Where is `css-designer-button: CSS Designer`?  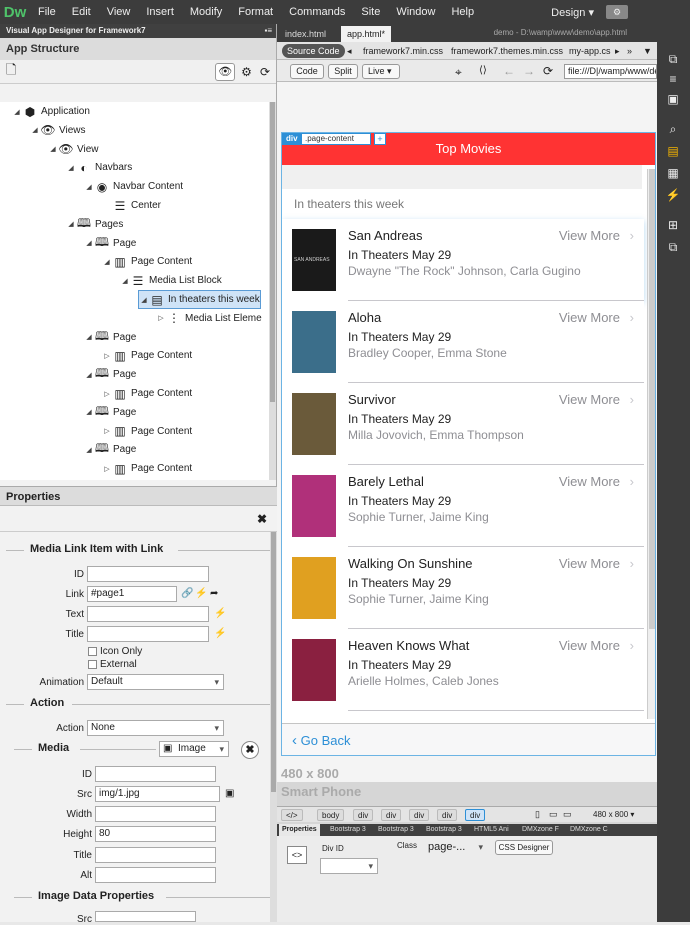
css-designer-button: CSS Designer is located at coordinates (524, 847).